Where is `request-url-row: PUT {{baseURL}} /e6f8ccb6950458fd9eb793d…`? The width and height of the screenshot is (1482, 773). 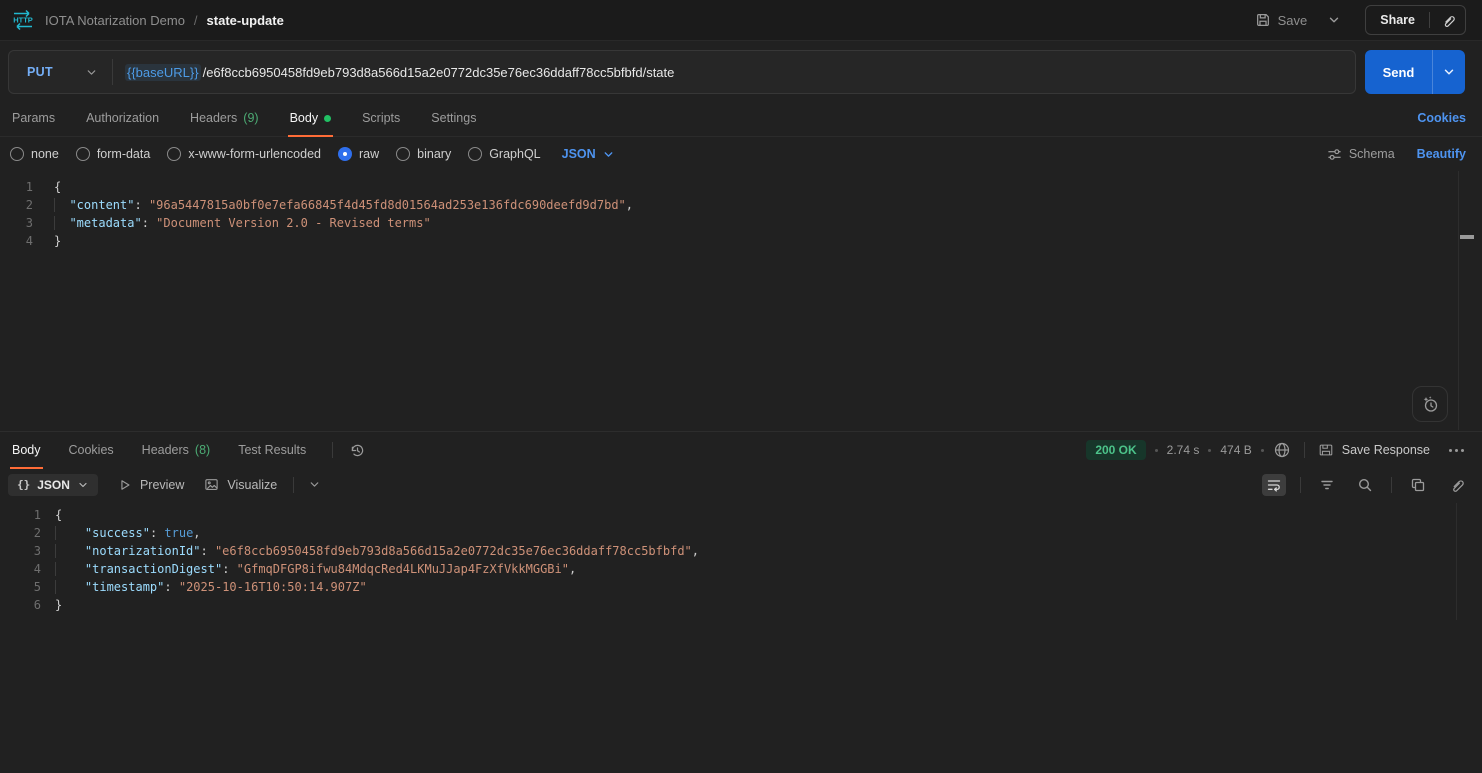 request-url-row: PUT {{baseURL}} /e6f8ccb6950458fd9eb793d… is located at coordinates (736, 72).